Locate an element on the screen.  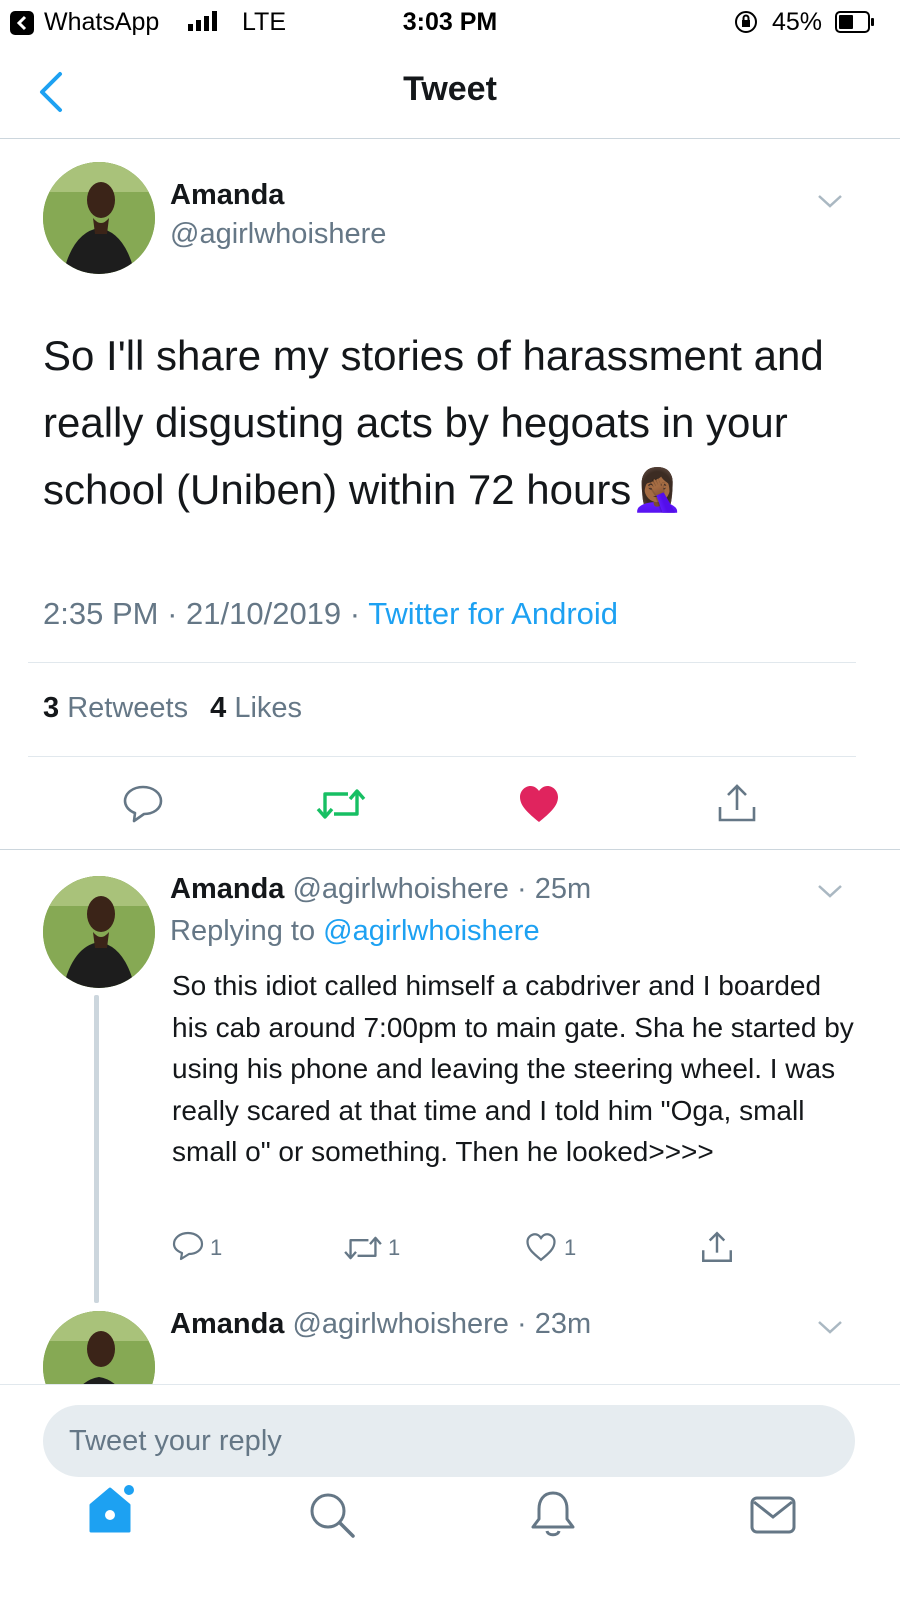
reply-header: Amanda @agirlwhoishere · 25m is located at coordinates (380, 889).